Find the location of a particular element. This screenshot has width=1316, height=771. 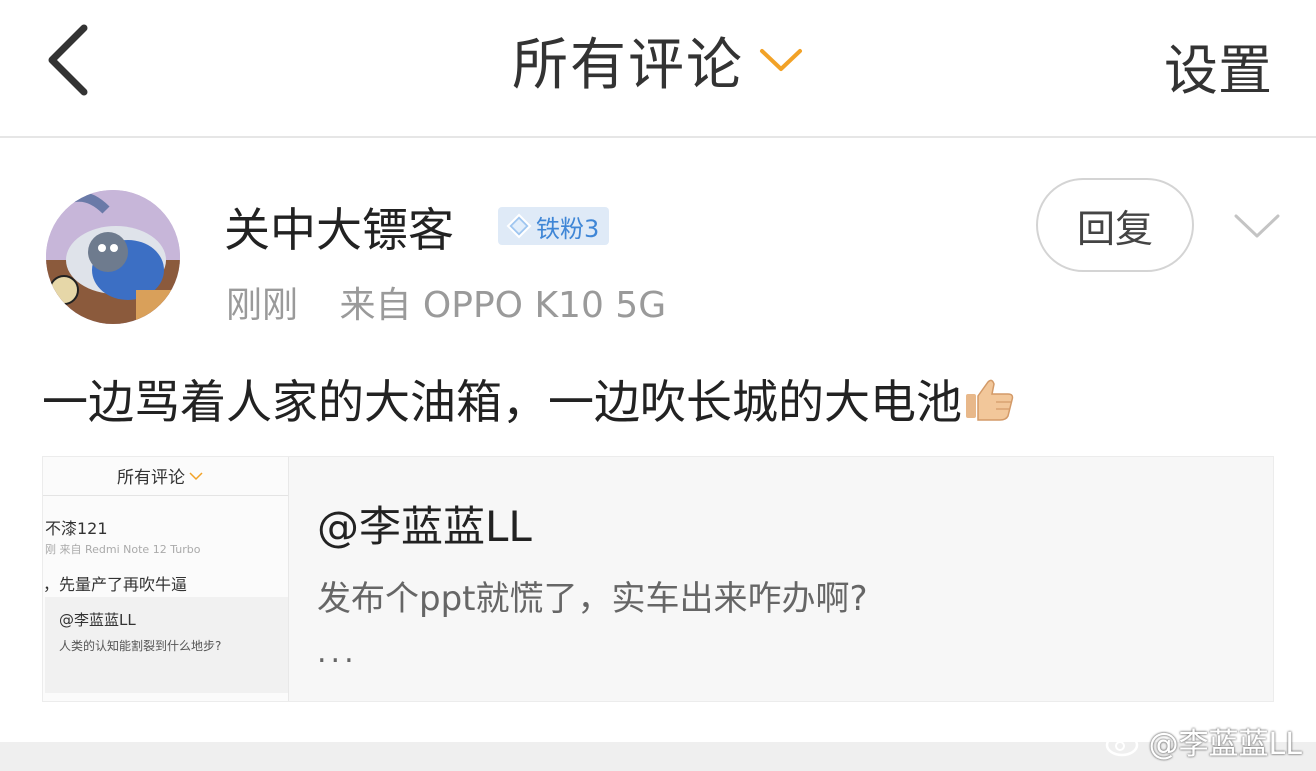

comment-meta: 刚刚 来自 OPPO K10 5G is located at coordinates (446, 302).